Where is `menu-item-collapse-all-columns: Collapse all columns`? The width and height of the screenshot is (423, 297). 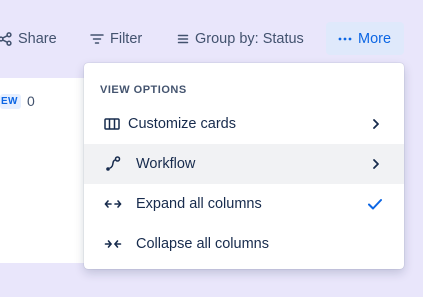
menu-item-collapse-all-columns: Collapse all columns is located at coordinates (244, 244).